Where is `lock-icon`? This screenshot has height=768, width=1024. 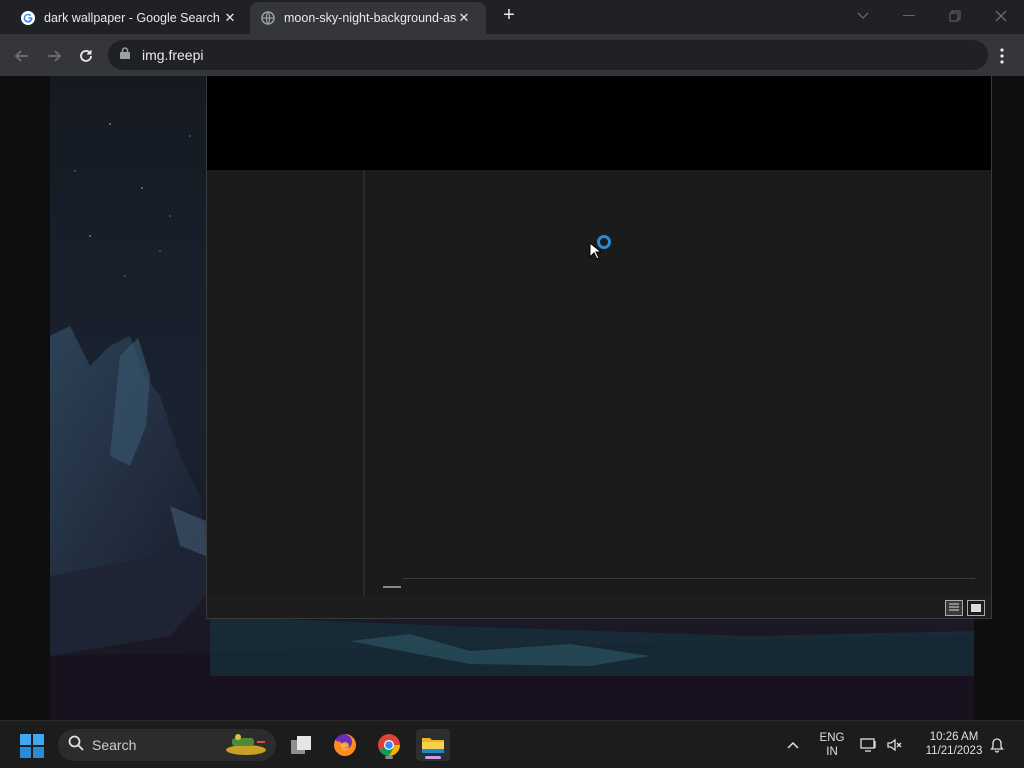 lock-icon is located at coordinates (125, 55).